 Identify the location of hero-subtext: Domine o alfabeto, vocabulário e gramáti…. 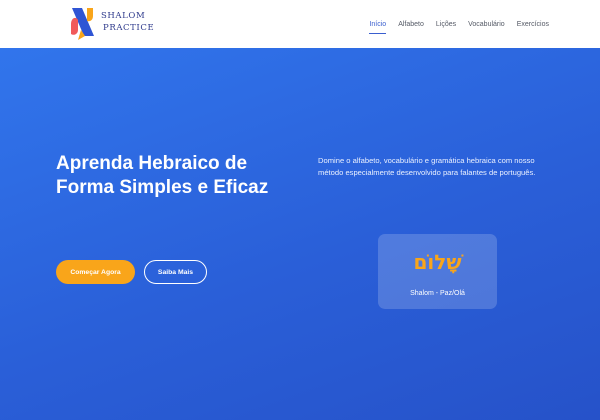
(427, 167).